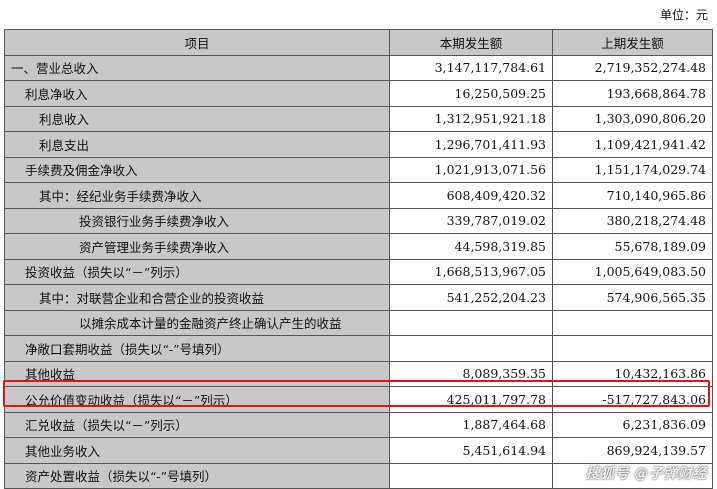 The height and width of the screenshot is (489, 717). What do you see at coordinates (632, 169) in the screenshot?
I see `prior-period-value: 1,151,174,029.74` at bounding box center [632, 169].